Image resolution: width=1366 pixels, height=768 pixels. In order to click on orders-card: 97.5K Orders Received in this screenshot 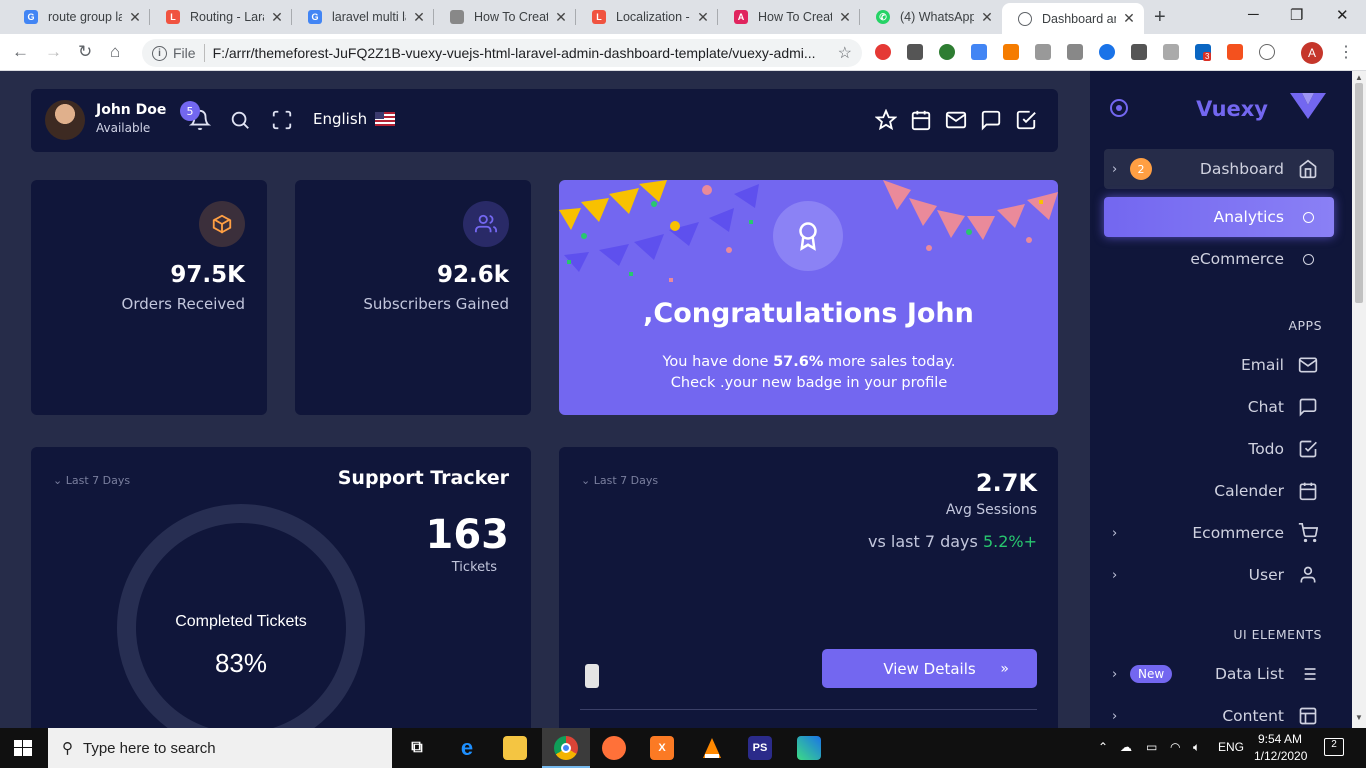, I will do `click(149, 297)`.